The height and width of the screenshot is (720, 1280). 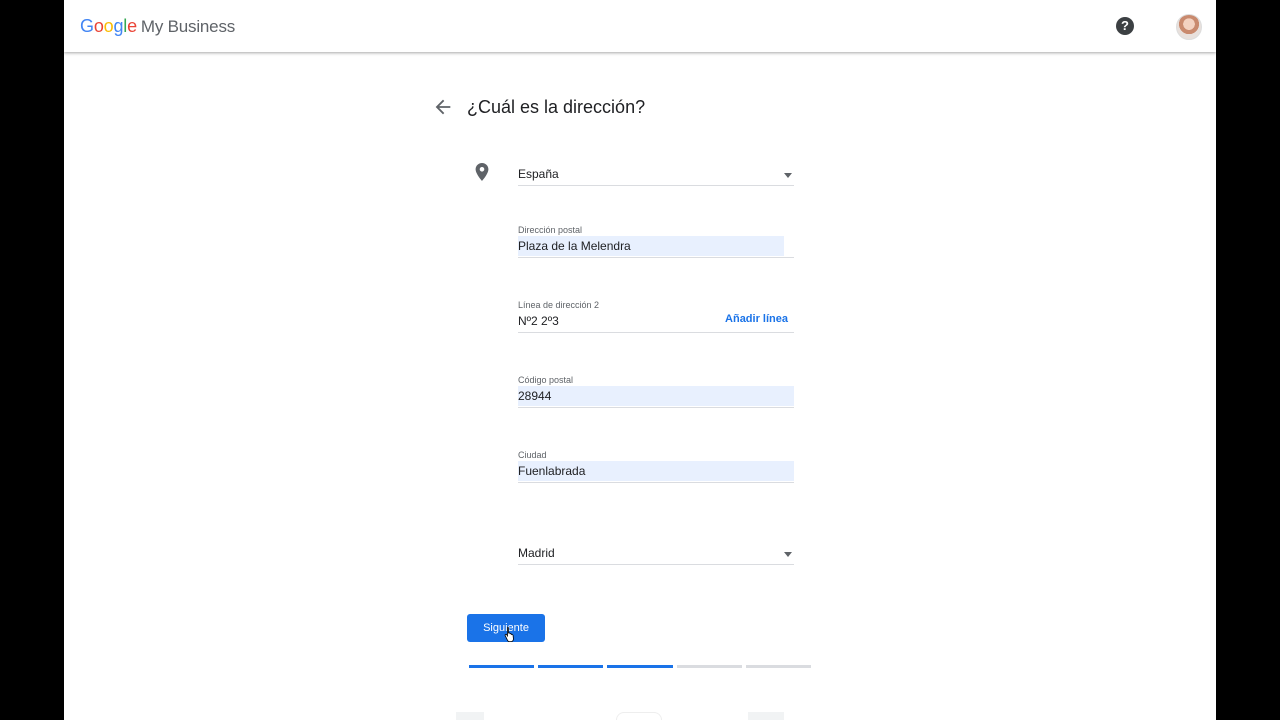 I want to click on province-select: Madrid, so click(x=656, y=548).